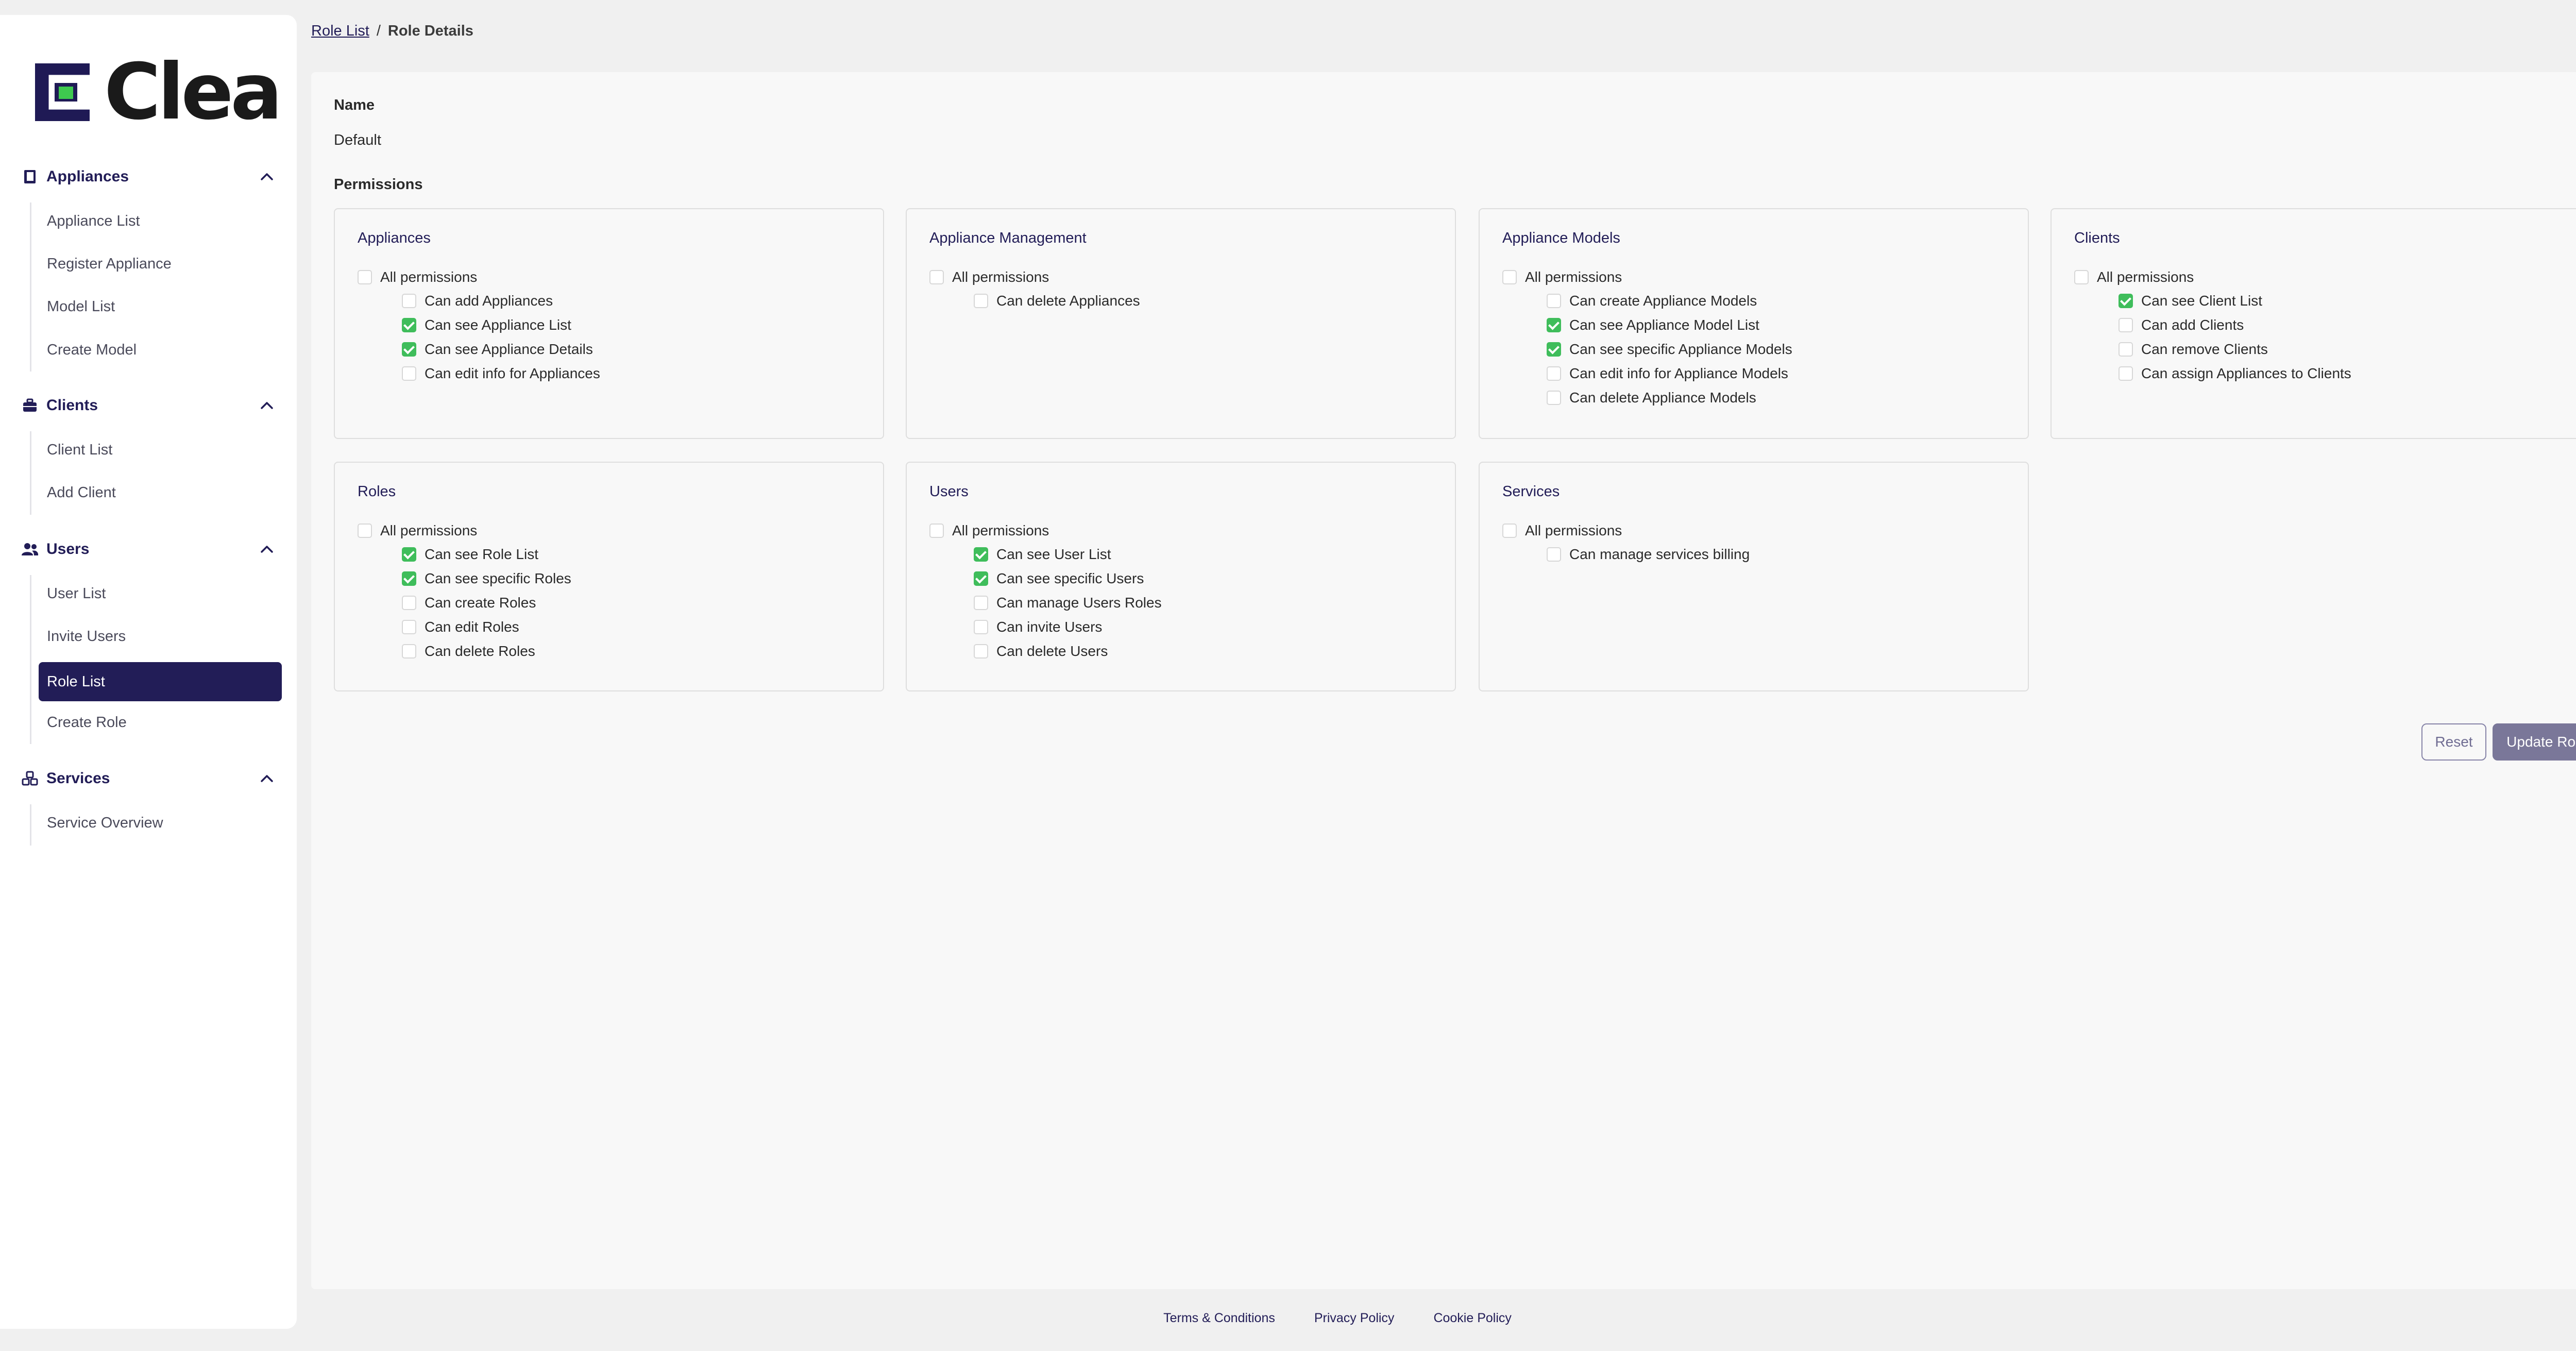 This screenshot has width=2576, height=1351. What do you see at coordinates (486, 578) in the screenshot?
I see `permission-checkbox-can-see-specific-roles: Can see specific Roles` at bounding box center [486, 578].